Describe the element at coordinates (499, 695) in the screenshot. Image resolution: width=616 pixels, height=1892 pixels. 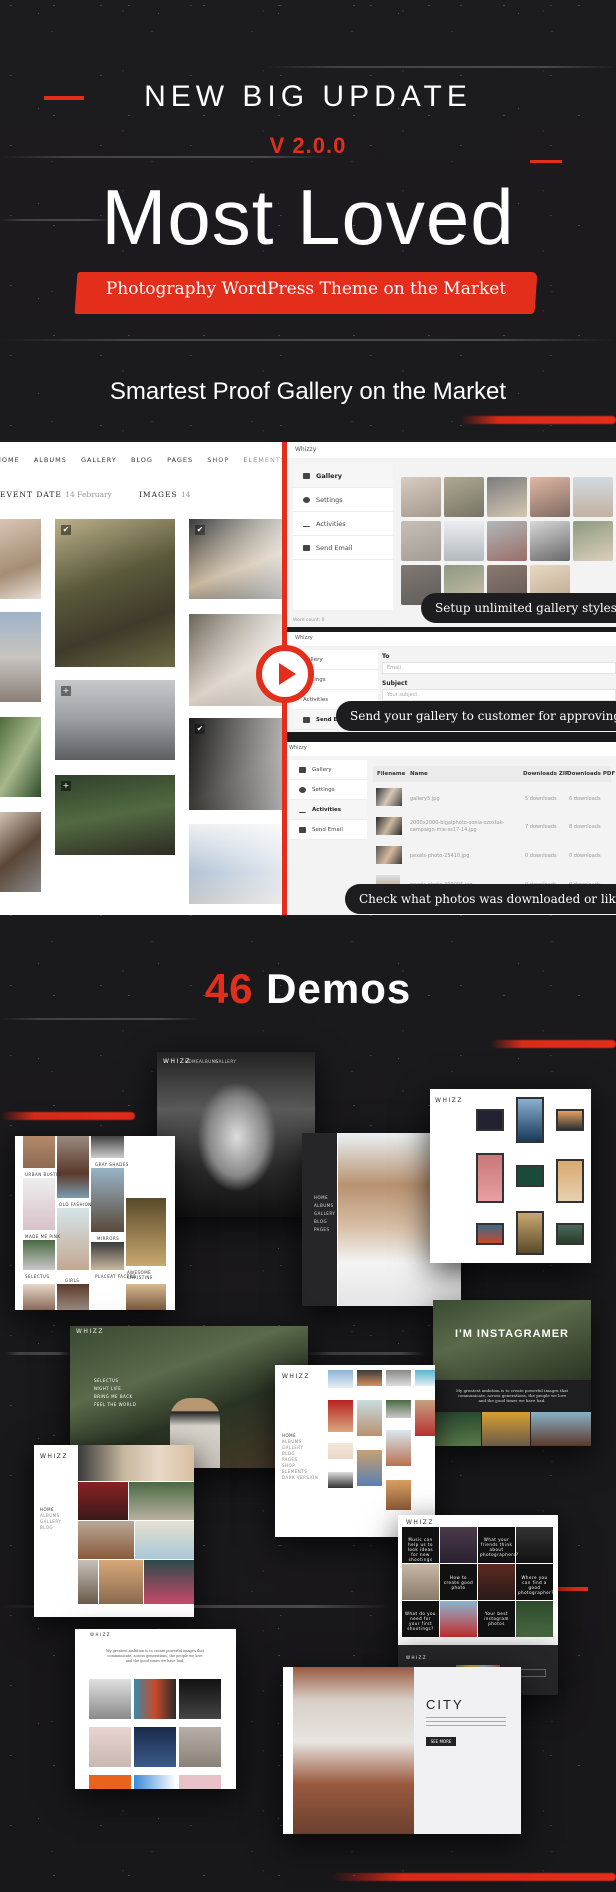
I see `subject-field: Your subject` at that location.